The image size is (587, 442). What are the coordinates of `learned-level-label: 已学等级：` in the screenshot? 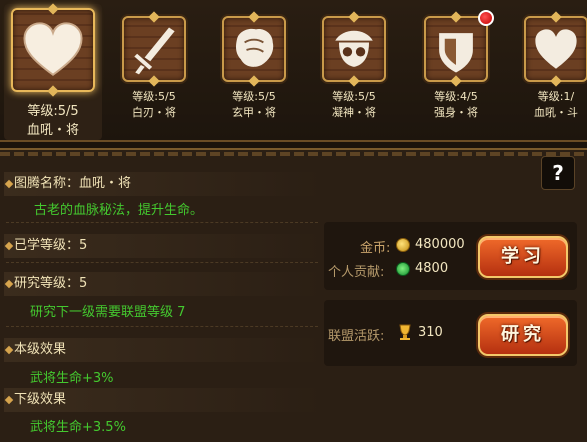 It's located at (47, 245).